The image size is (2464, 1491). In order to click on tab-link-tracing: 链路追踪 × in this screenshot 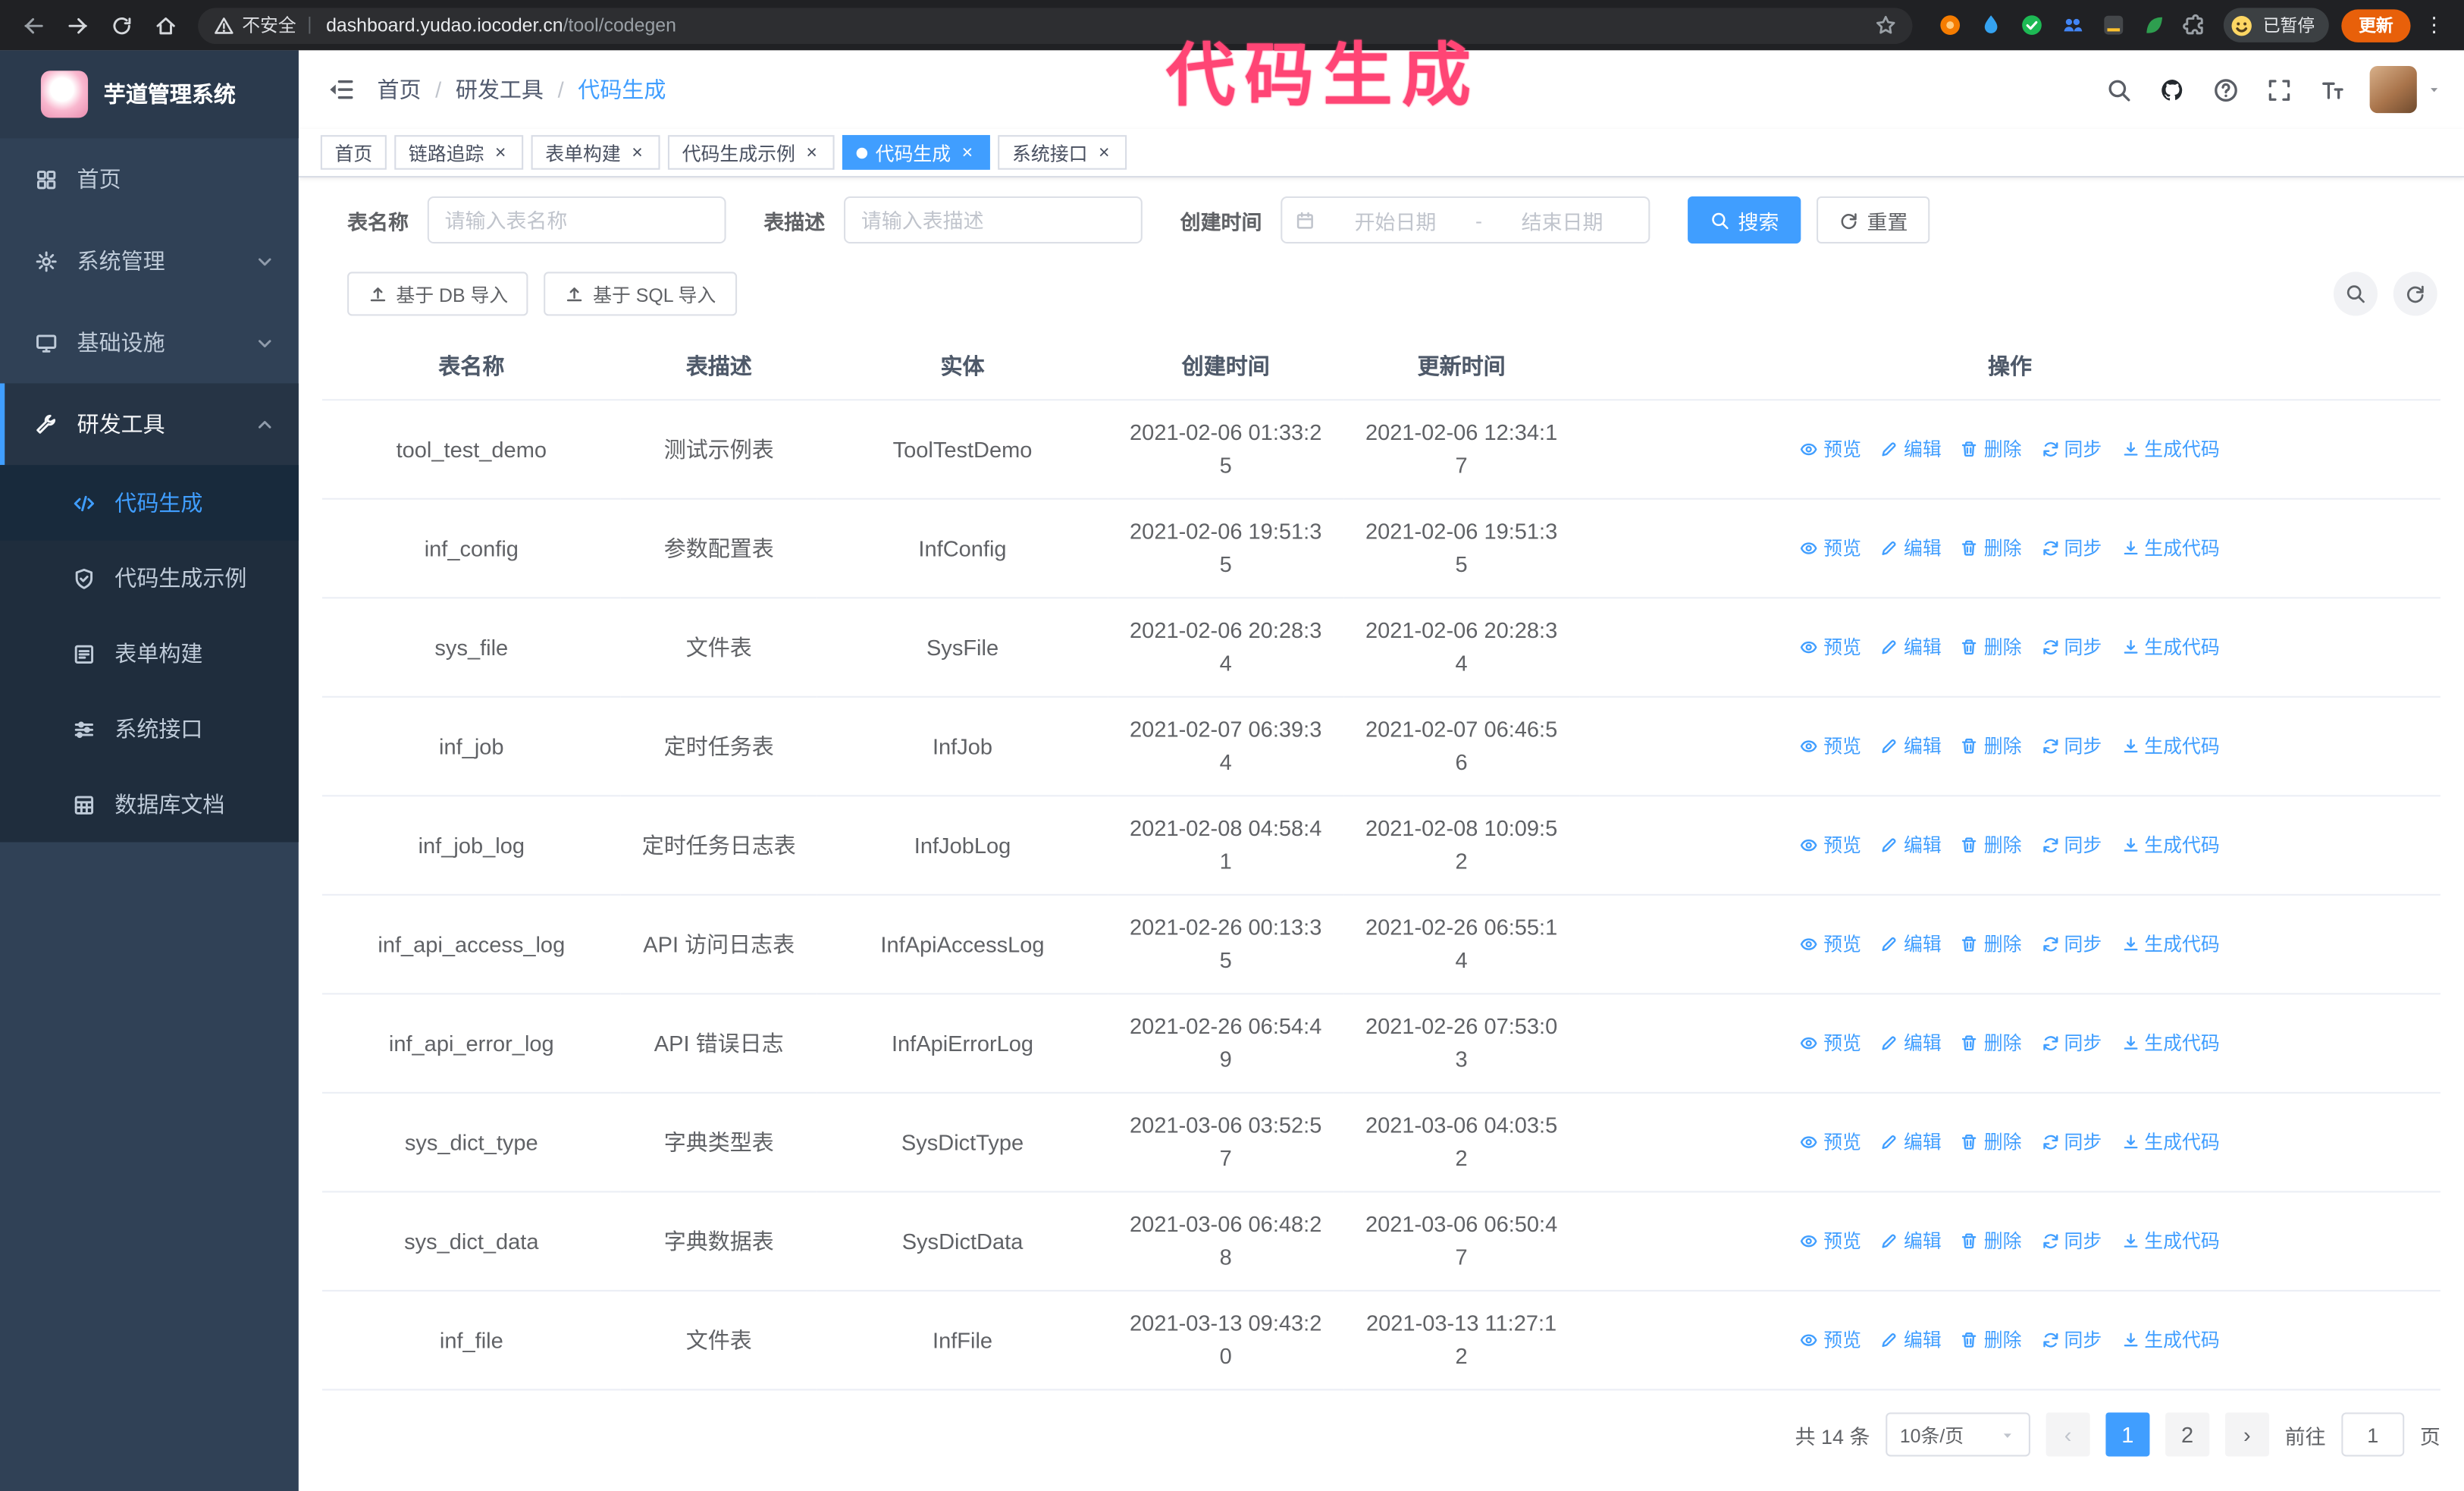, I will do `click(459, 152)`.